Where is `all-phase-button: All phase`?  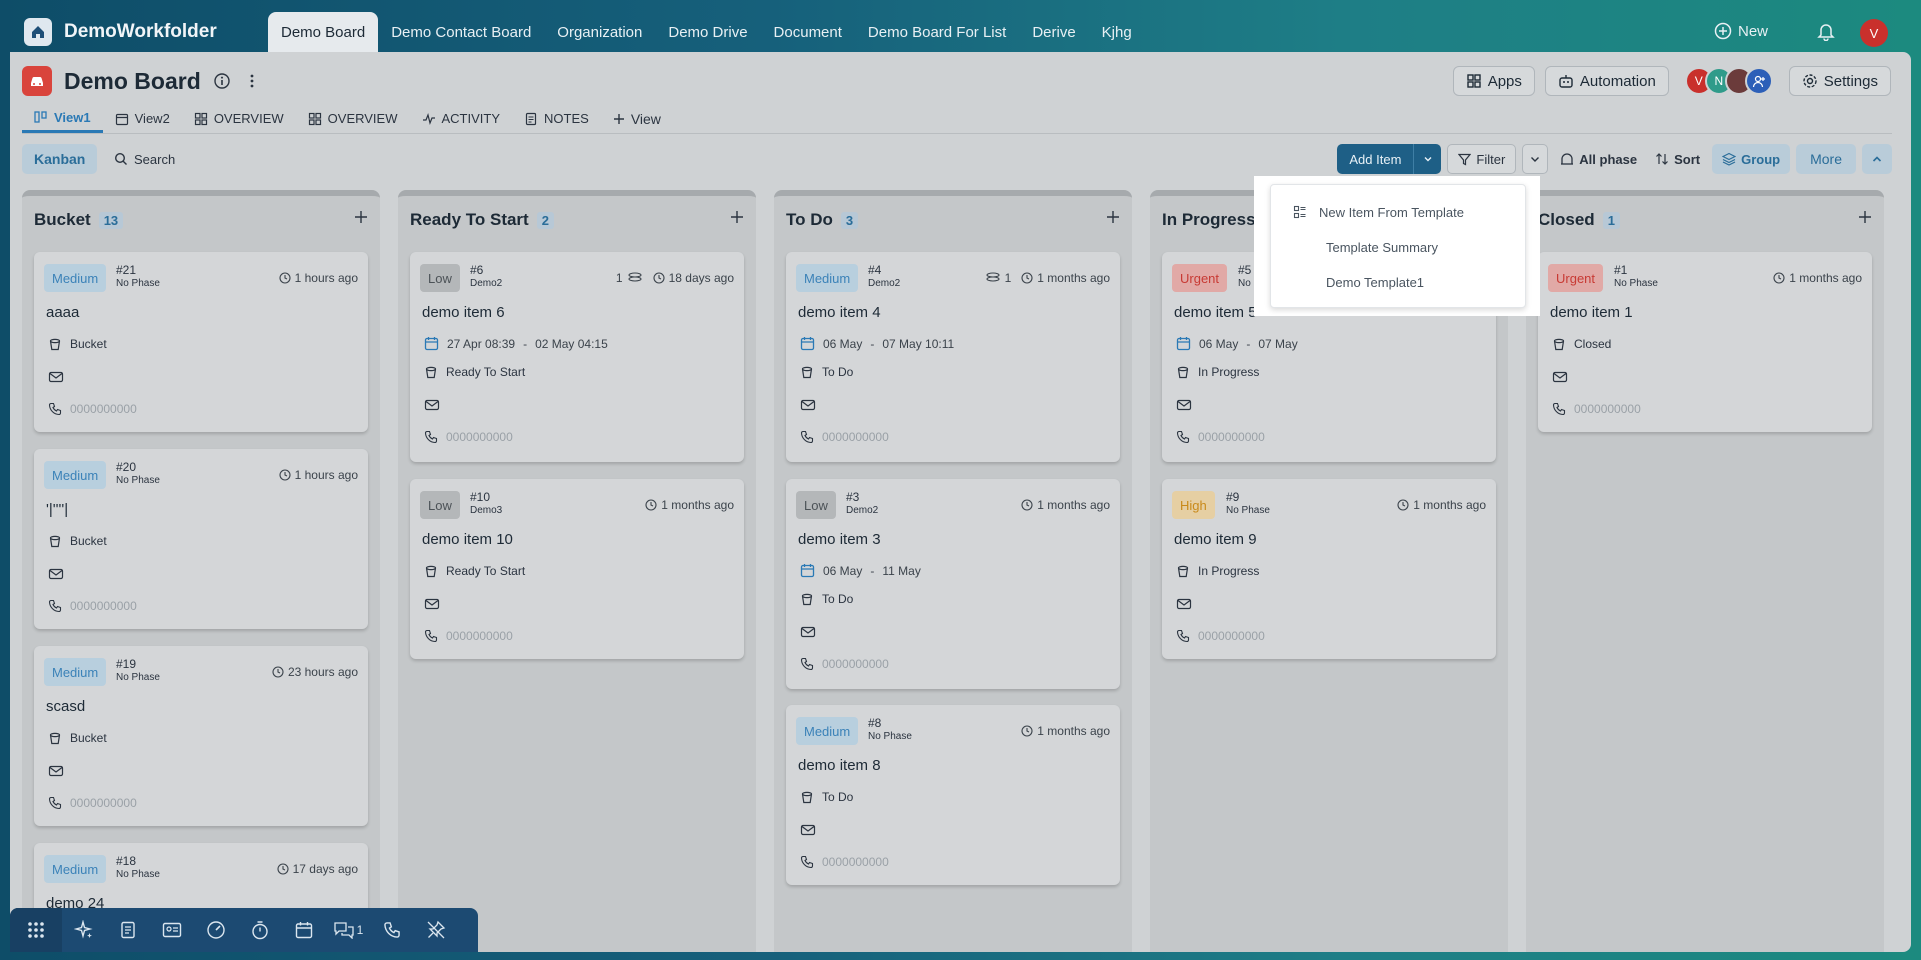
all-phase-button: All phase is located at coordinates (1598, 159).